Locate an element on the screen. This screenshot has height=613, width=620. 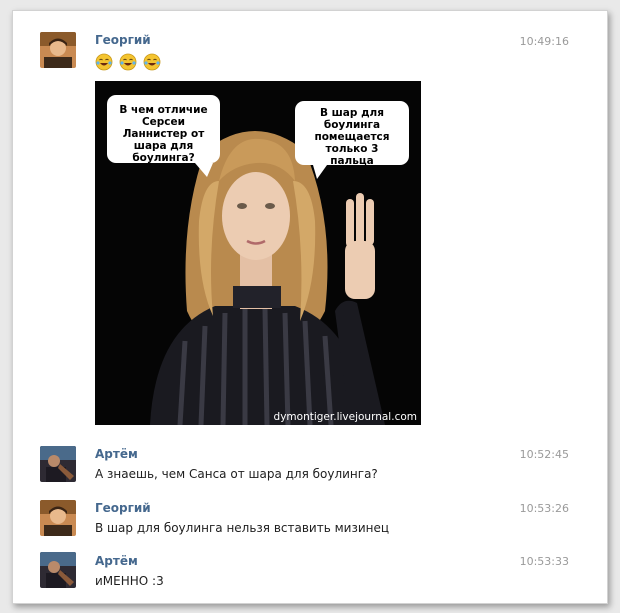
message-time: 10:53:33 is located at coordinates (544, 561).